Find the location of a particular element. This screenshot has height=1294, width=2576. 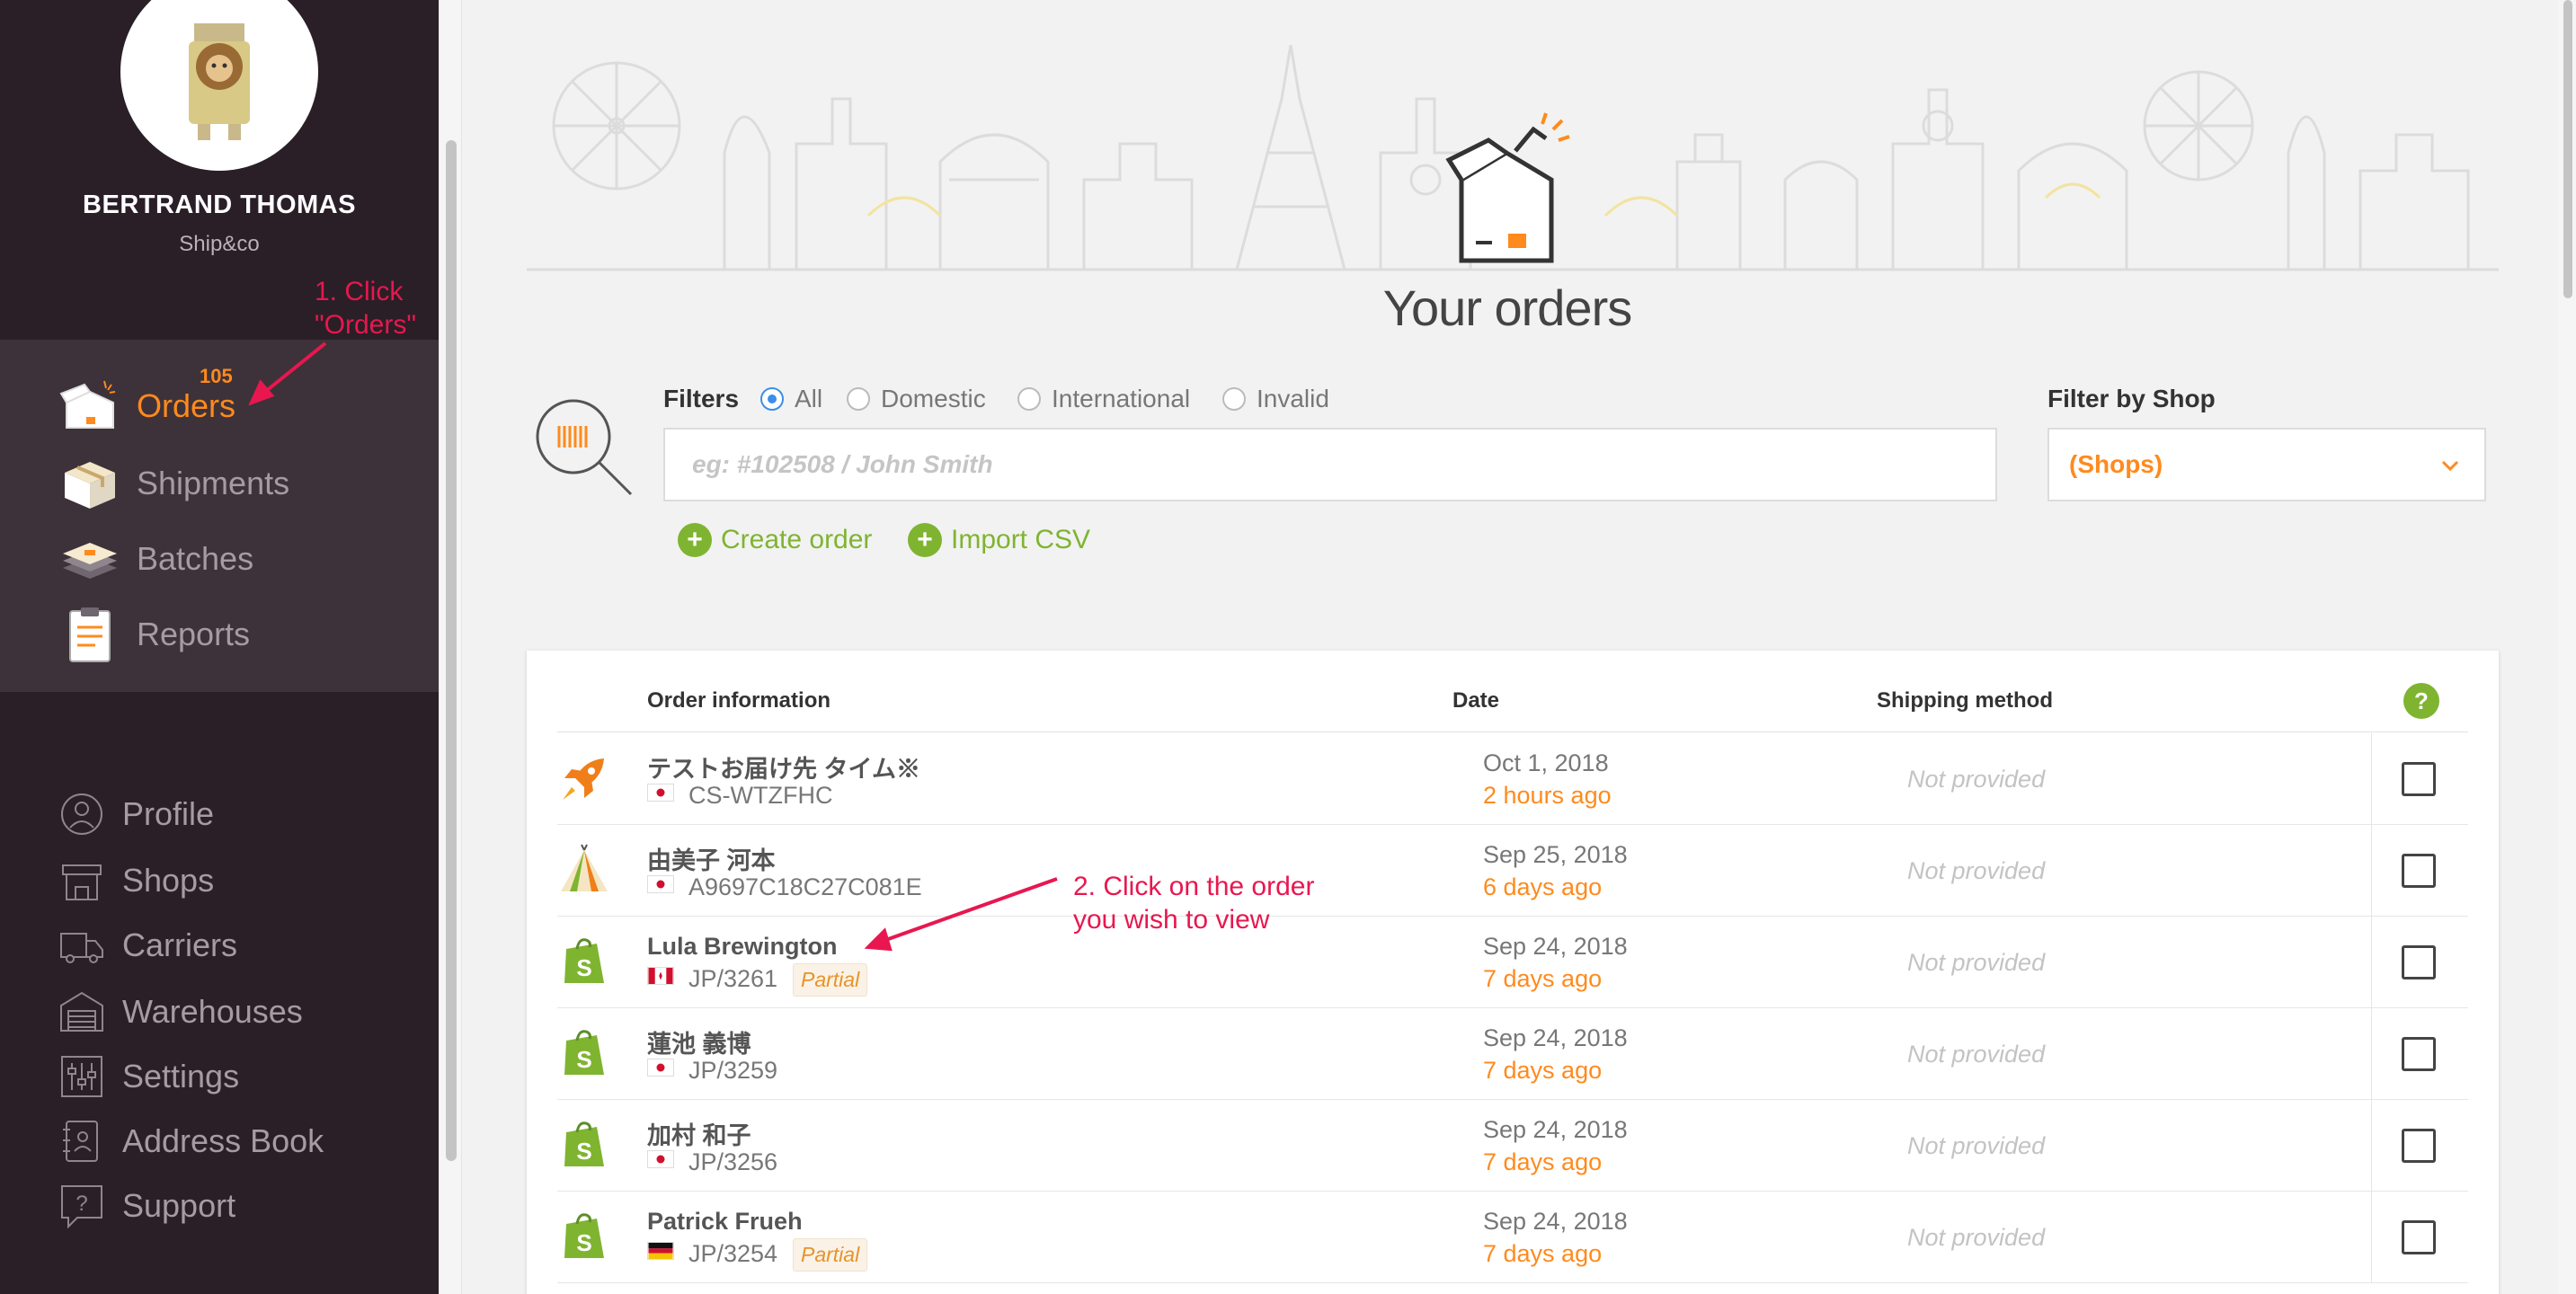

filter-radio-international: International is located at coordinates (1103, 399).